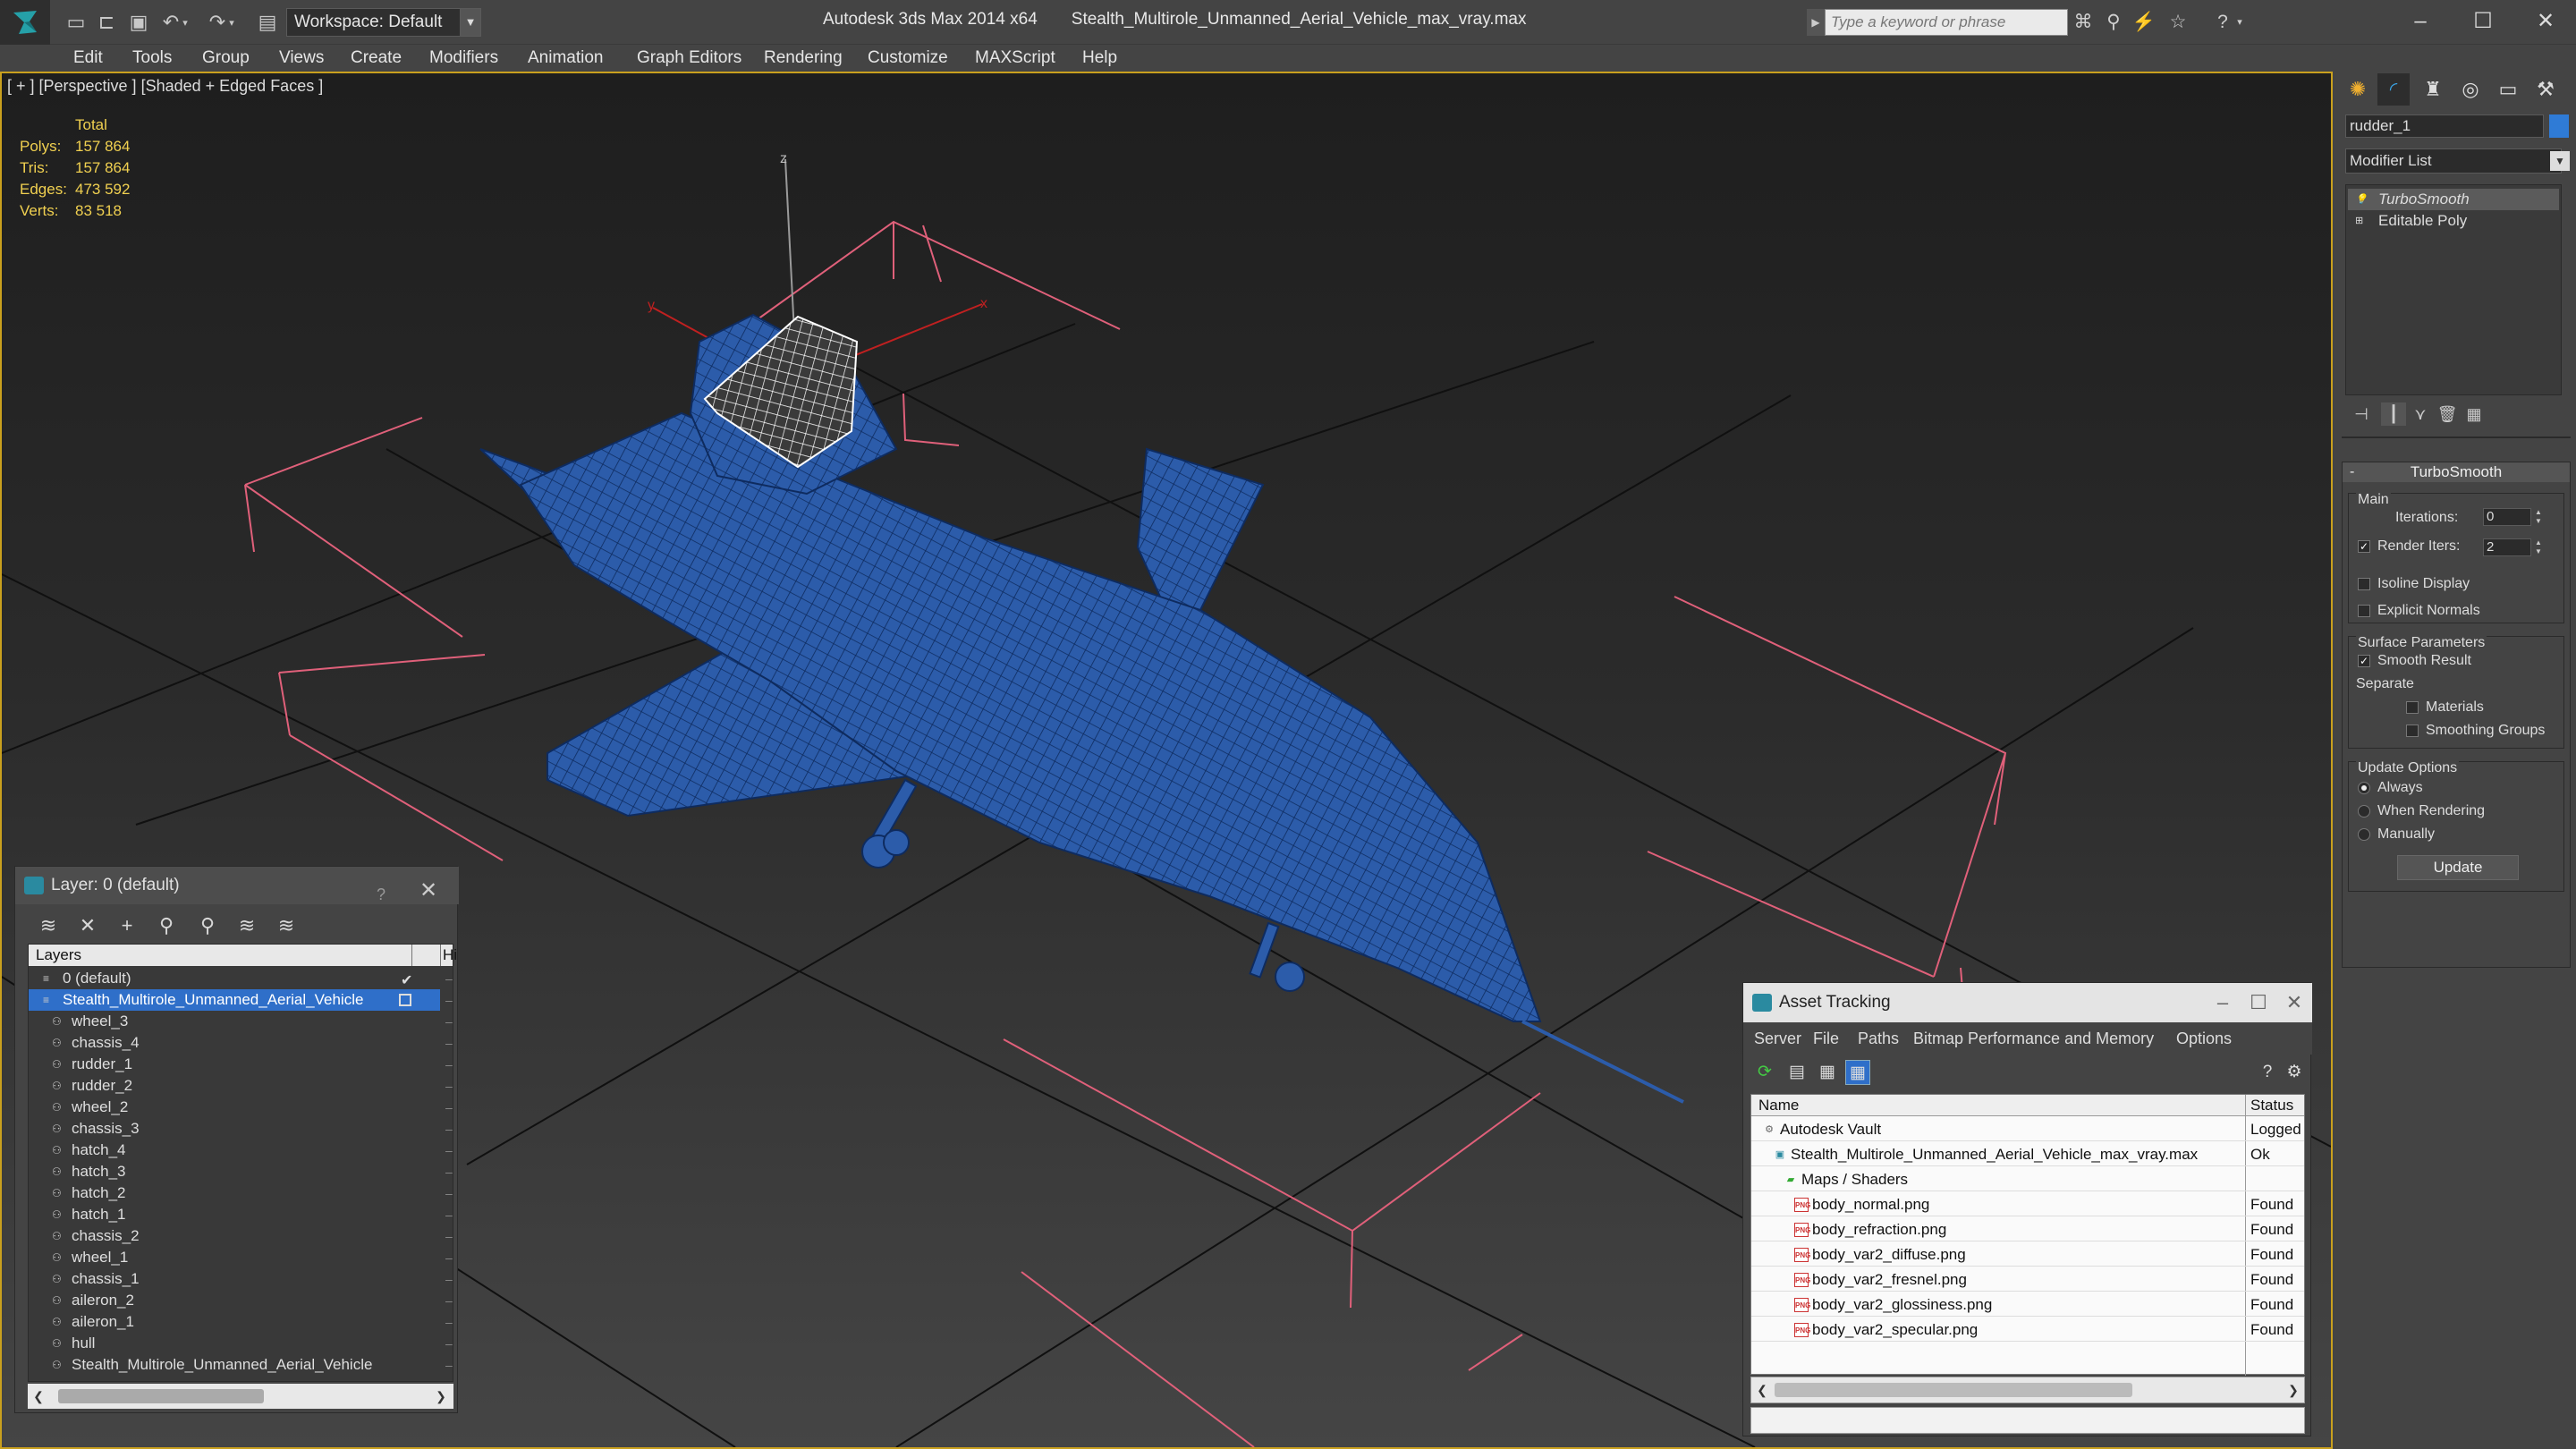  What do you see at coordinates (2027, 1255) in the screenshot?
I see `asset-row: PNG body_var2_diffuse.png Found` at bounding box center [2027, 1255].